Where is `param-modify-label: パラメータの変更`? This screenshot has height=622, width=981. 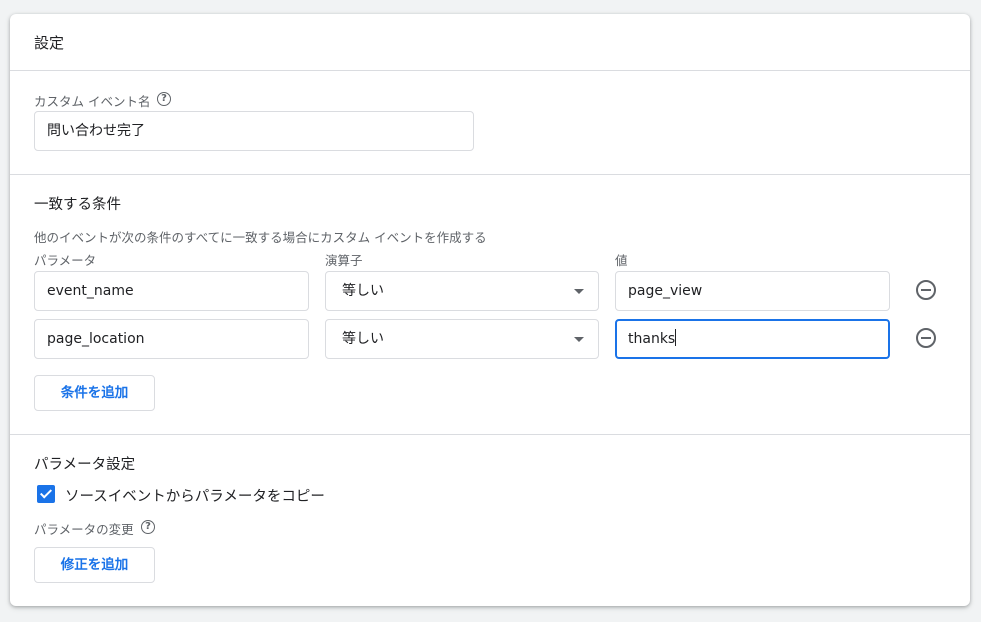 param-modify-label: パラメータの変更 is located at coordinates (84, 529).